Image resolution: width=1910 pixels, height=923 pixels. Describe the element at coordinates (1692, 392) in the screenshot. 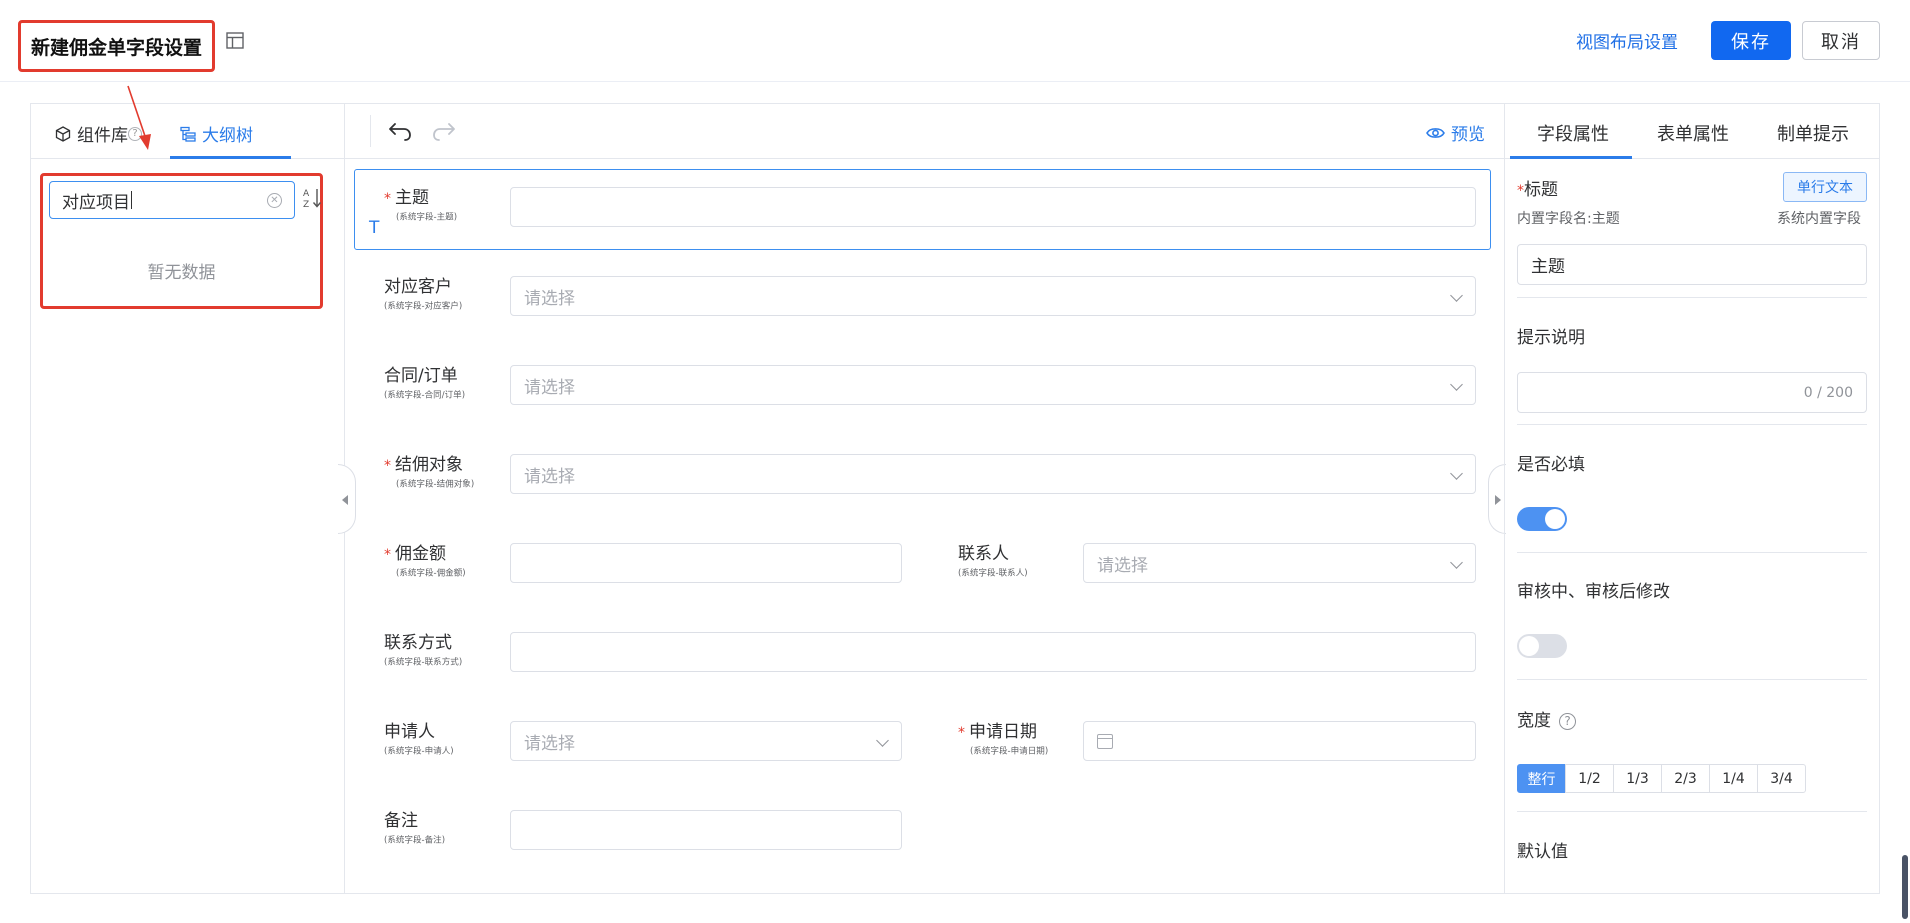

I see `hint-textarea: 0 / 200` at that location.